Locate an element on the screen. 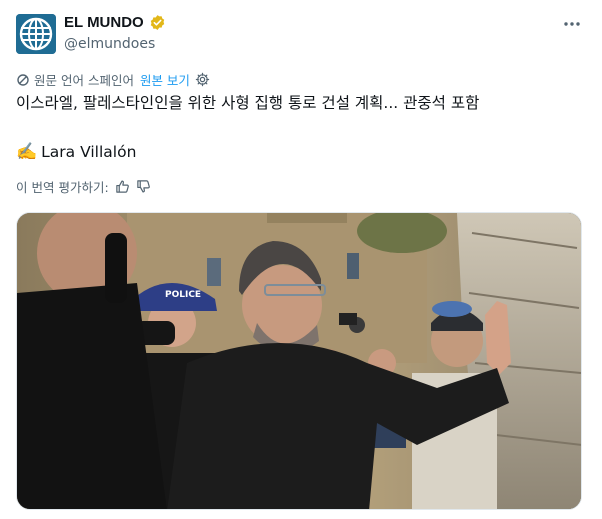 This screenshot has height=519, width=602. police-cap-text: POLICE is located at coordinates (183, 295).